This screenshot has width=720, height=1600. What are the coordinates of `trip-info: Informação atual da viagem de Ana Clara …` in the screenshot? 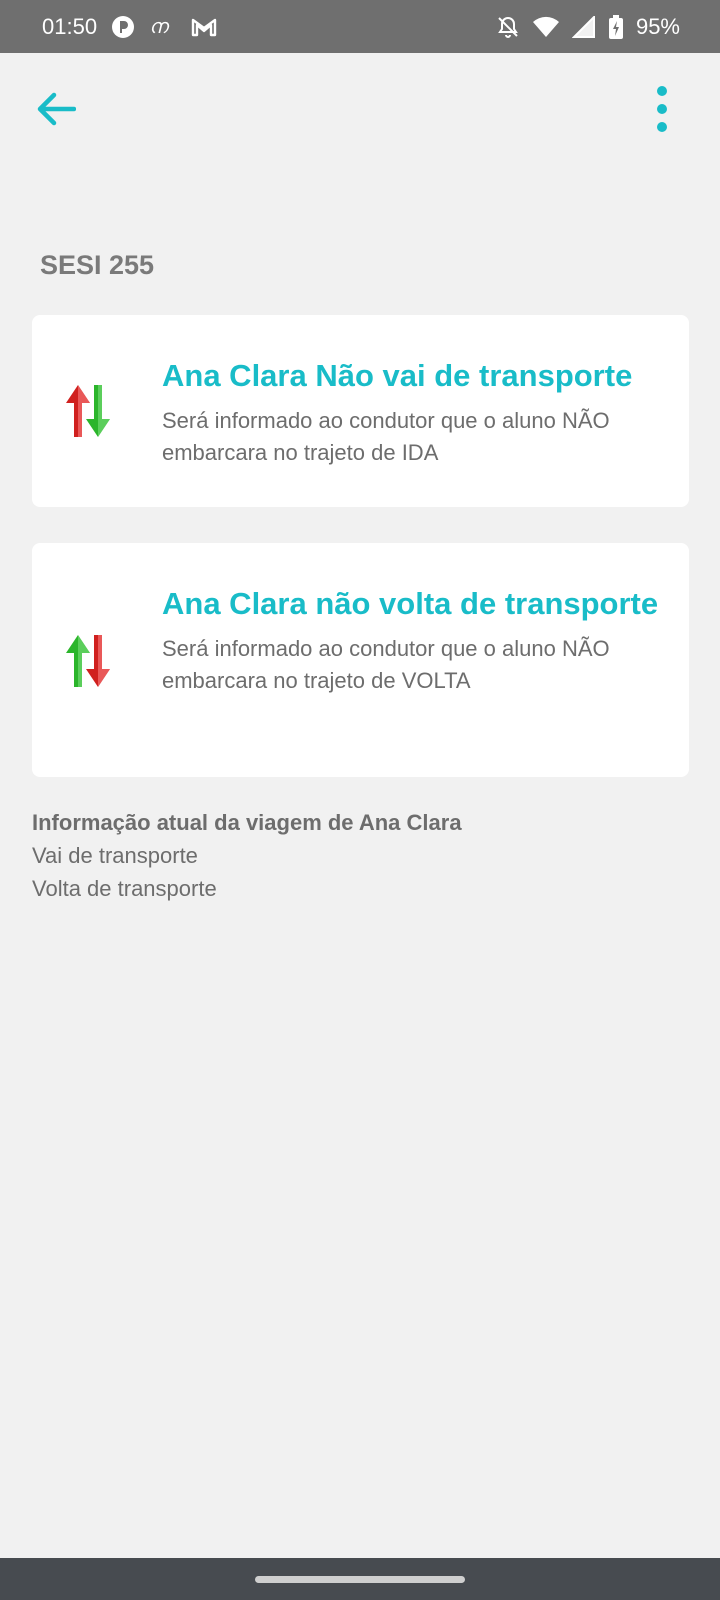 It's located at (352, 855).